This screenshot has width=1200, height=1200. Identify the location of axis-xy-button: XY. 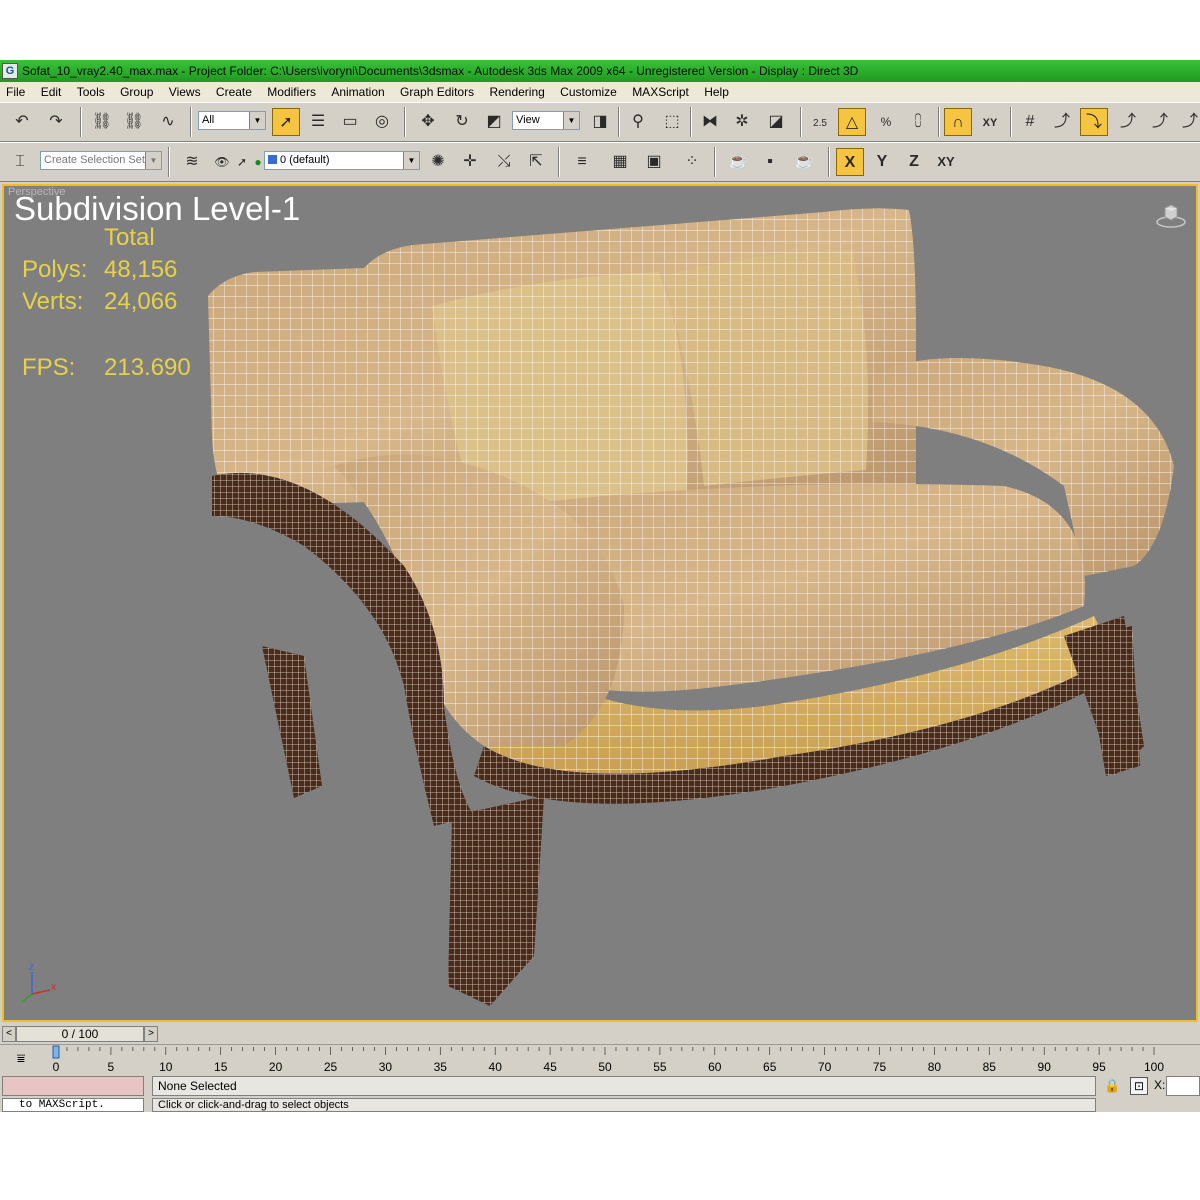
(946, 162).